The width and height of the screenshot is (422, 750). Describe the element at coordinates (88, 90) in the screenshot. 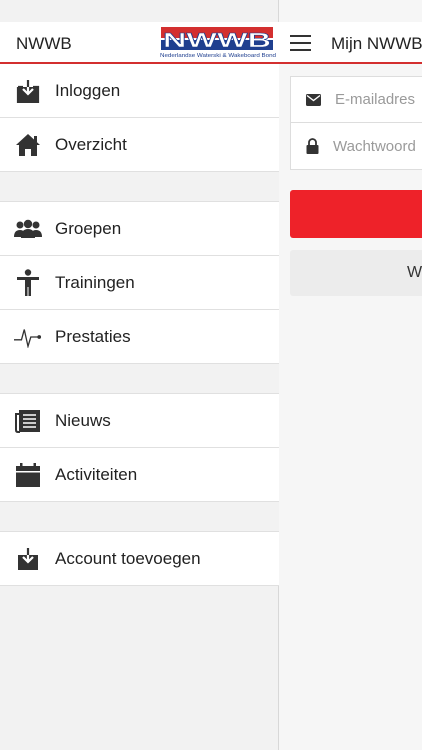

I see `menu-item-label: Inloggen` at that location.